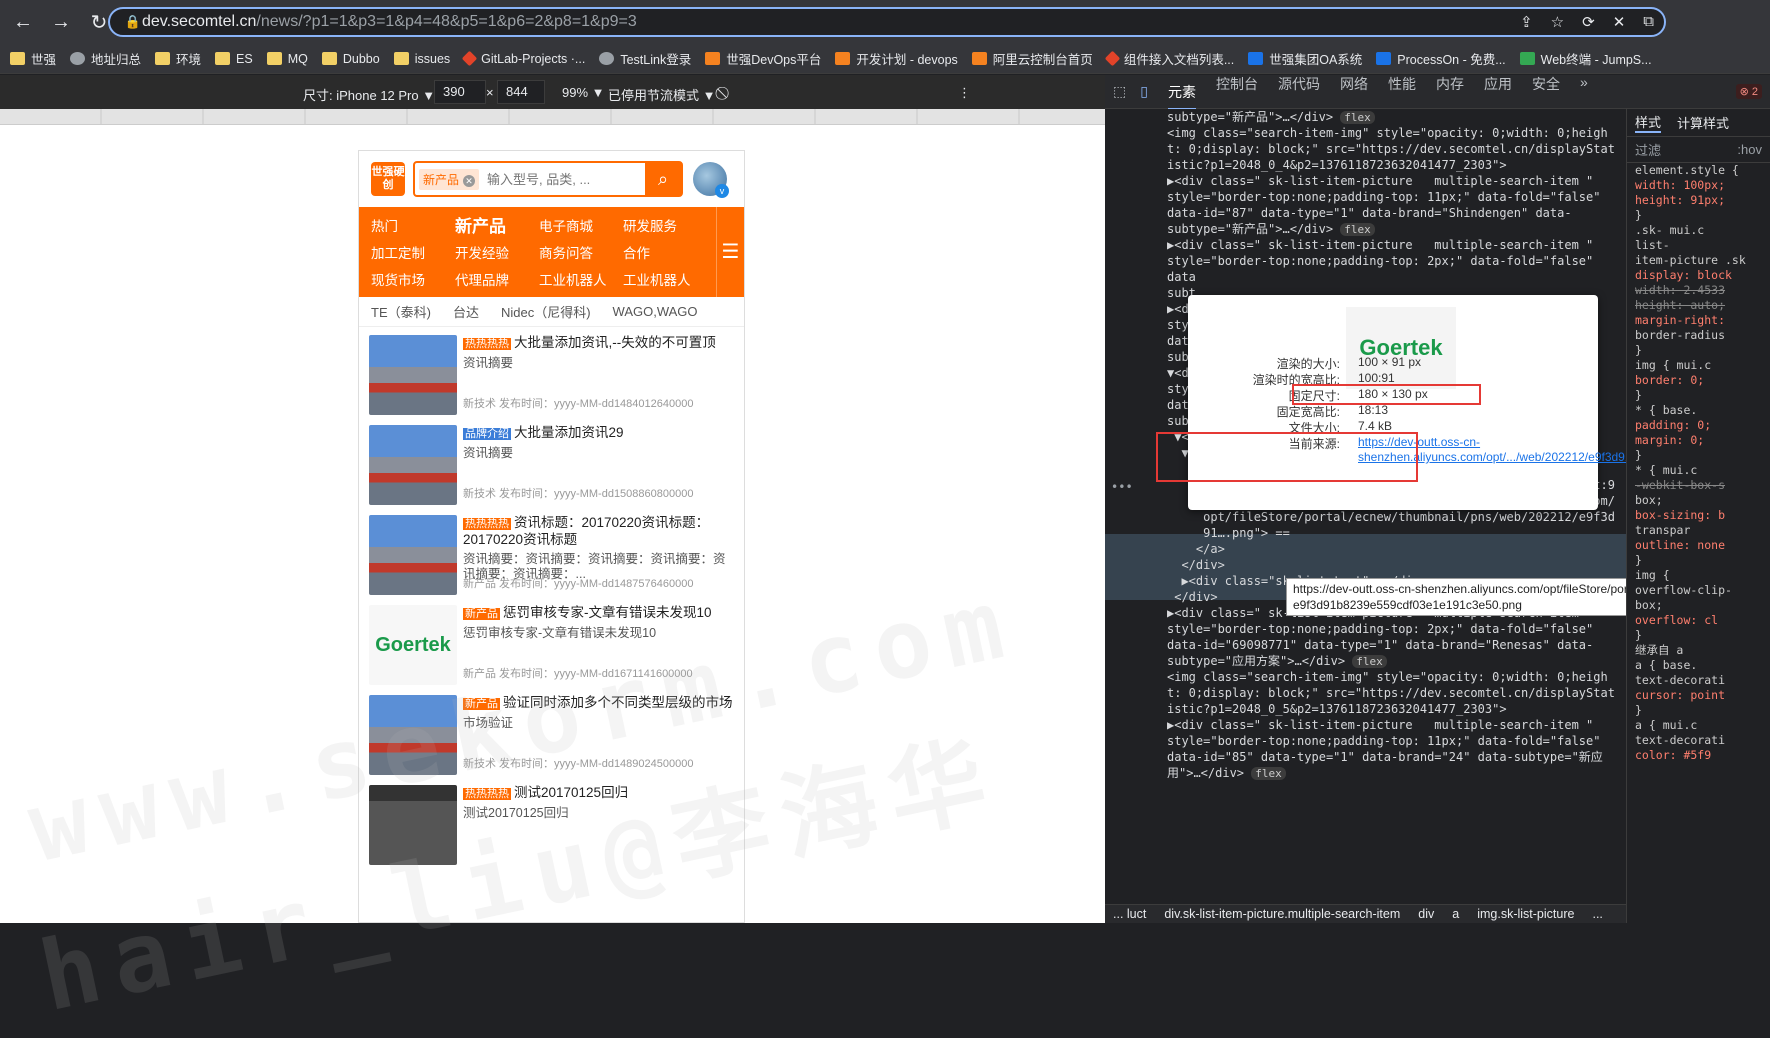 The image size is (1770, 1038). I want to click on nav-category-link: 合作, so click(665, 252).